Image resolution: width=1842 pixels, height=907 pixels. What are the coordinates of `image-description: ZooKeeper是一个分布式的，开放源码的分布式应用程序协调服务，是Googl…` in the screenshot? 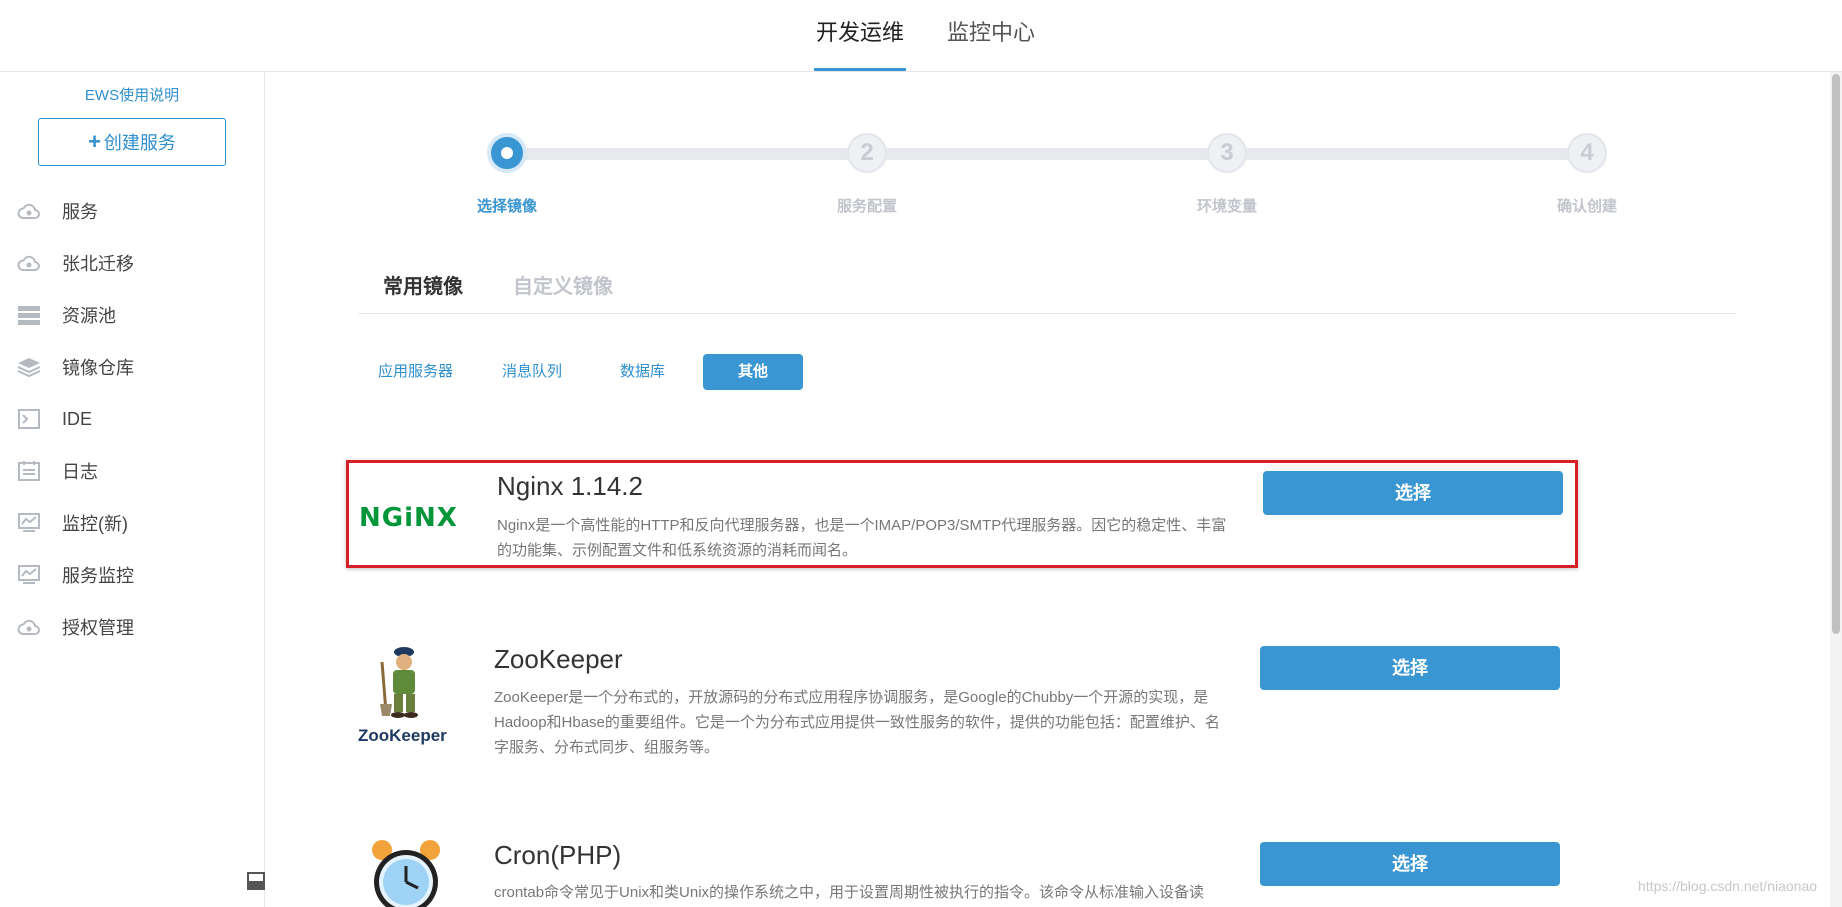 It's located at (857, 722).